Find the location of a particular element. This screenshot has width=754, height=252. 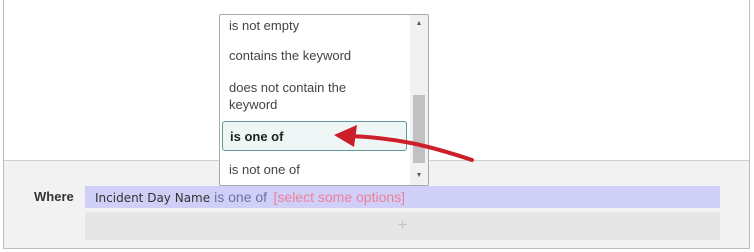

scroll-up-arrow-icon: ▲ is located at coordinates (419, 24).